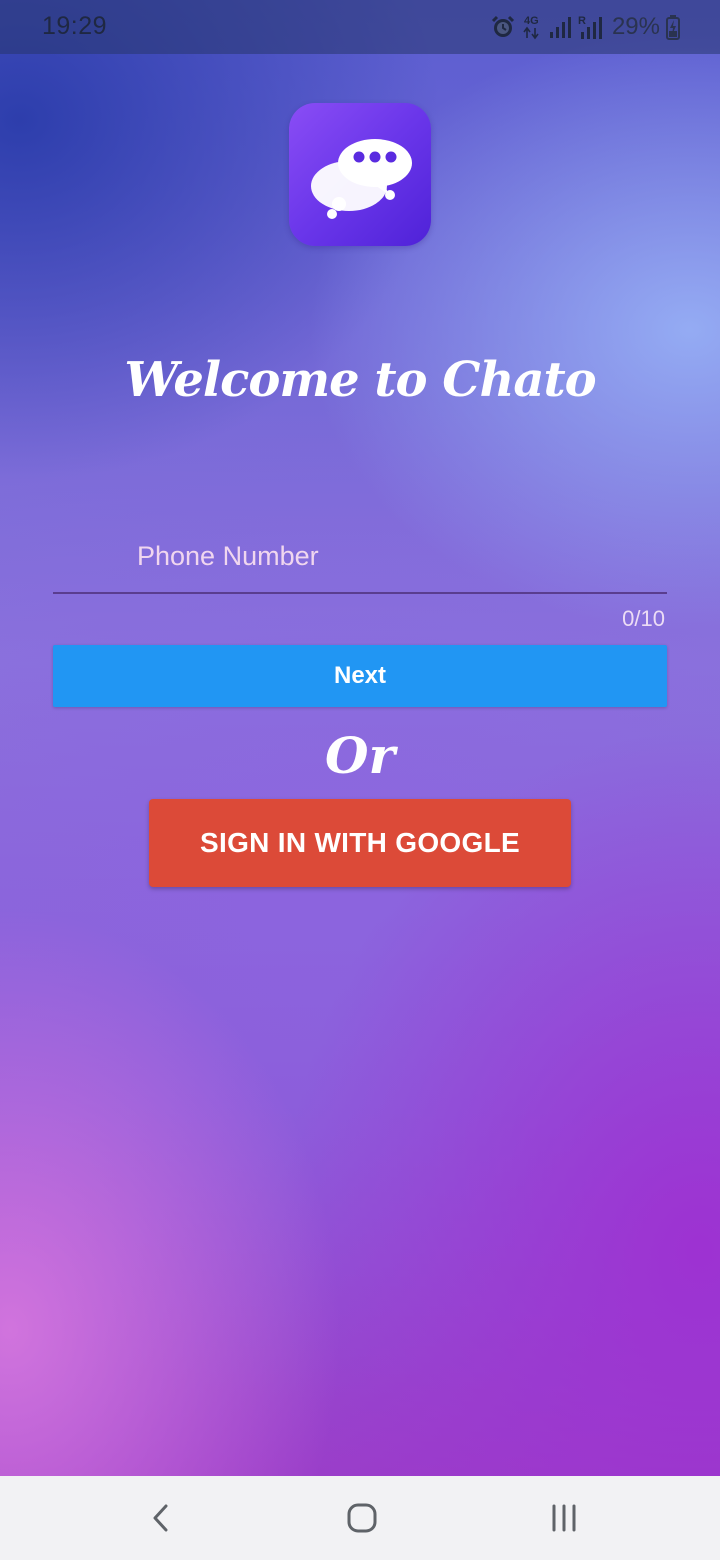 The image size is (720, 1560). Describe the element at coordinates (361, 179) in the screenshot. I see `chat-bubbles-icon` at that location.